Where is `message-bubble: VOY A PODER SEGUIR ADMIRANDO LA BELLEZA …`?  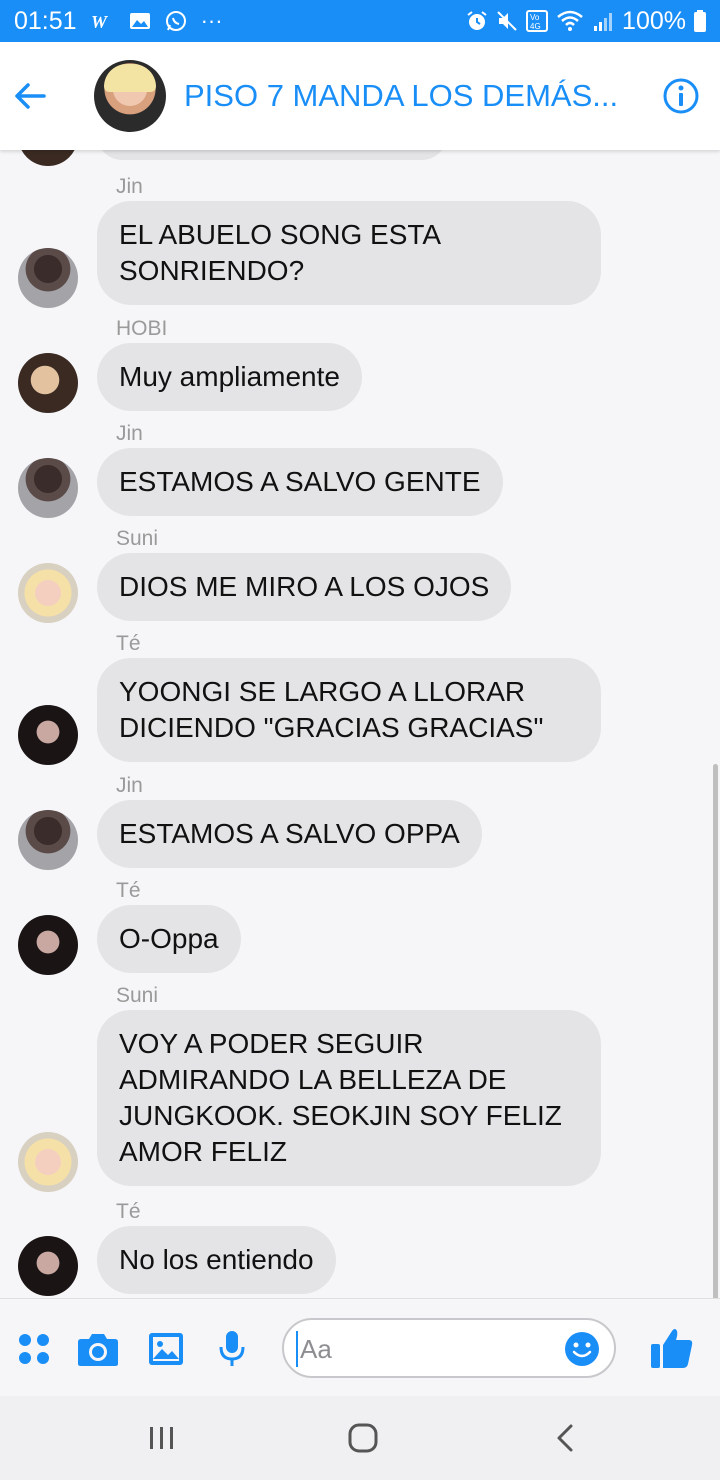 message-bubble: VOY A PODER SEGUIR ADMIRANDO LA BELLEZA … is located at coordinates (349, 1098).